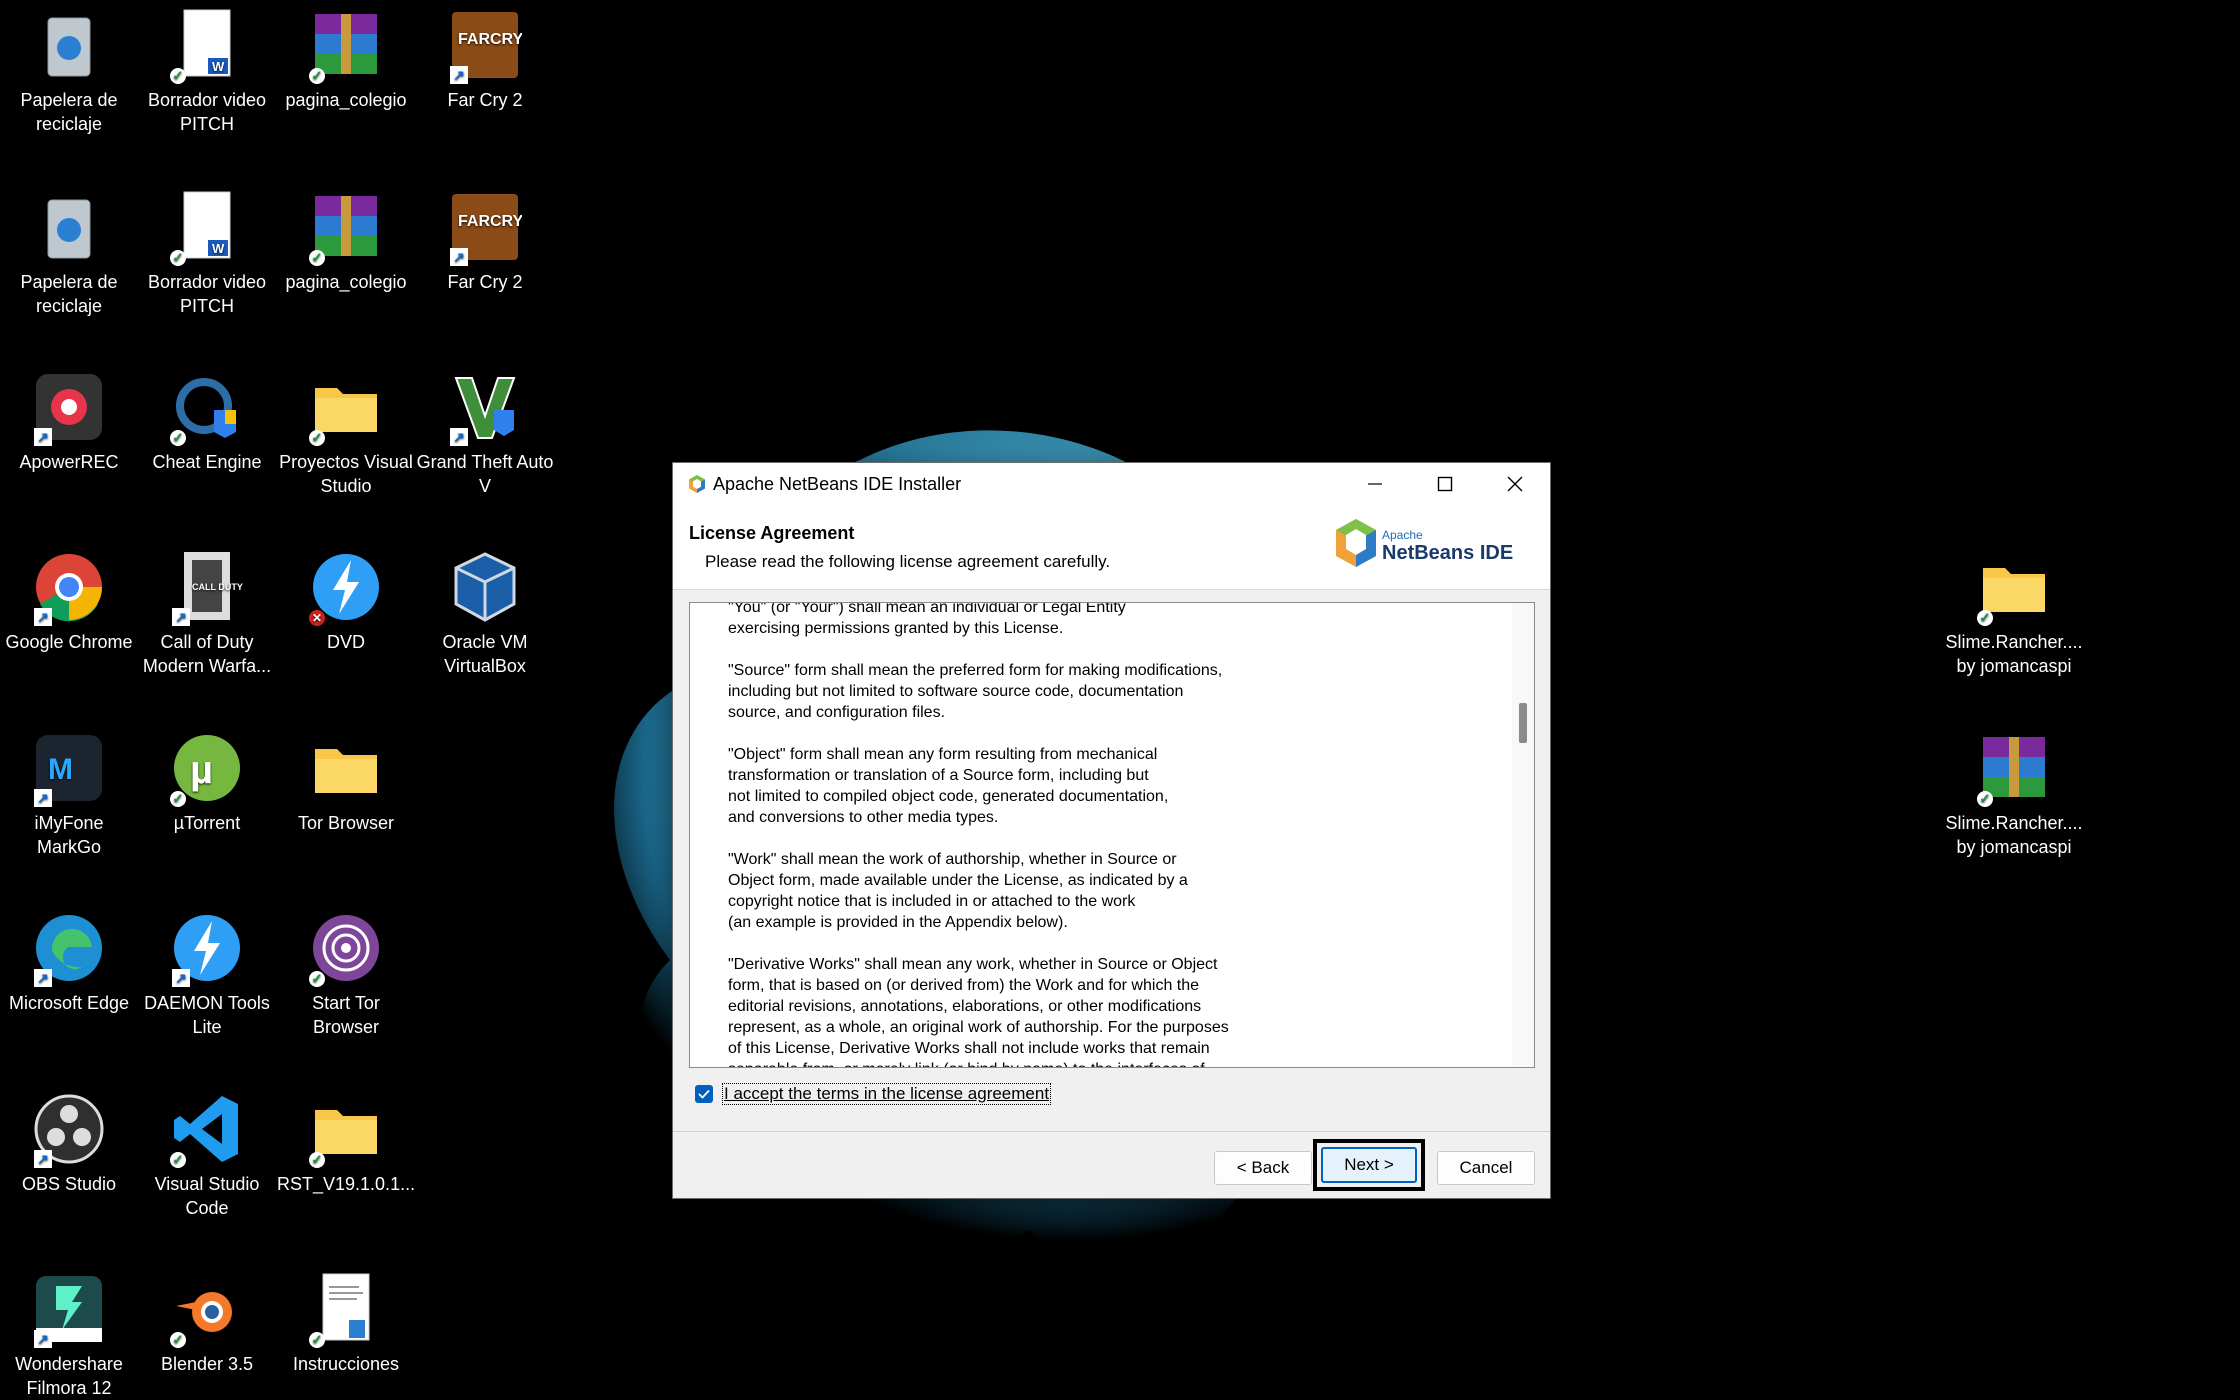  I want to click on call-of-duty-icon: CALL DUTY ↗, so click(207, 588).